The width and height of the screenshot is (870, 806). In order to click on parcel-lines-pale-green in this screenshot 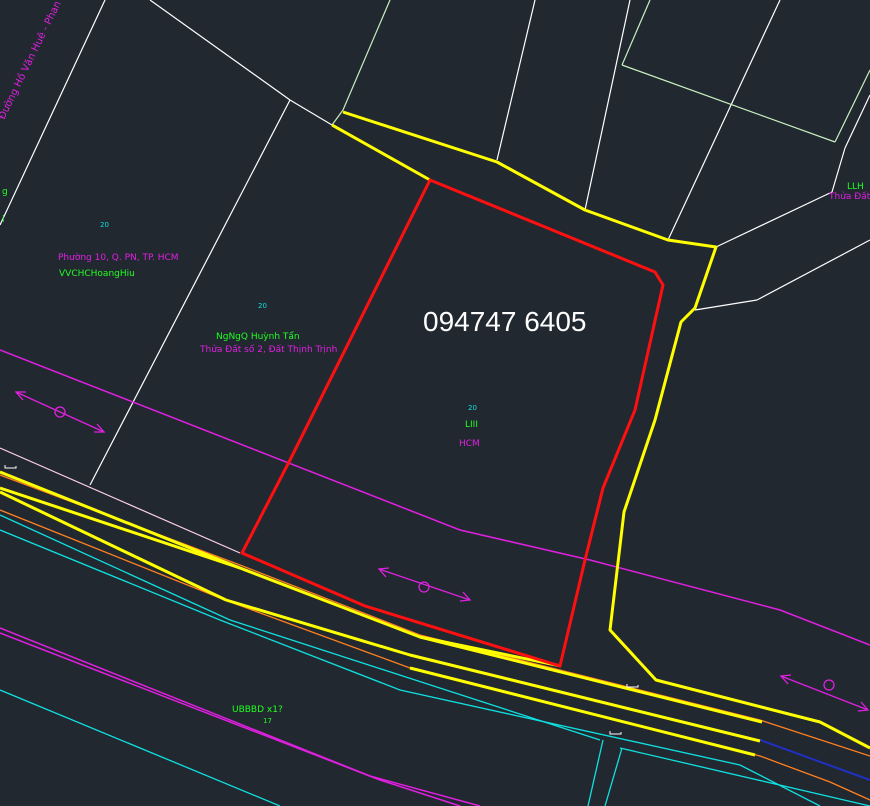, I will do `click(600, 71)`.